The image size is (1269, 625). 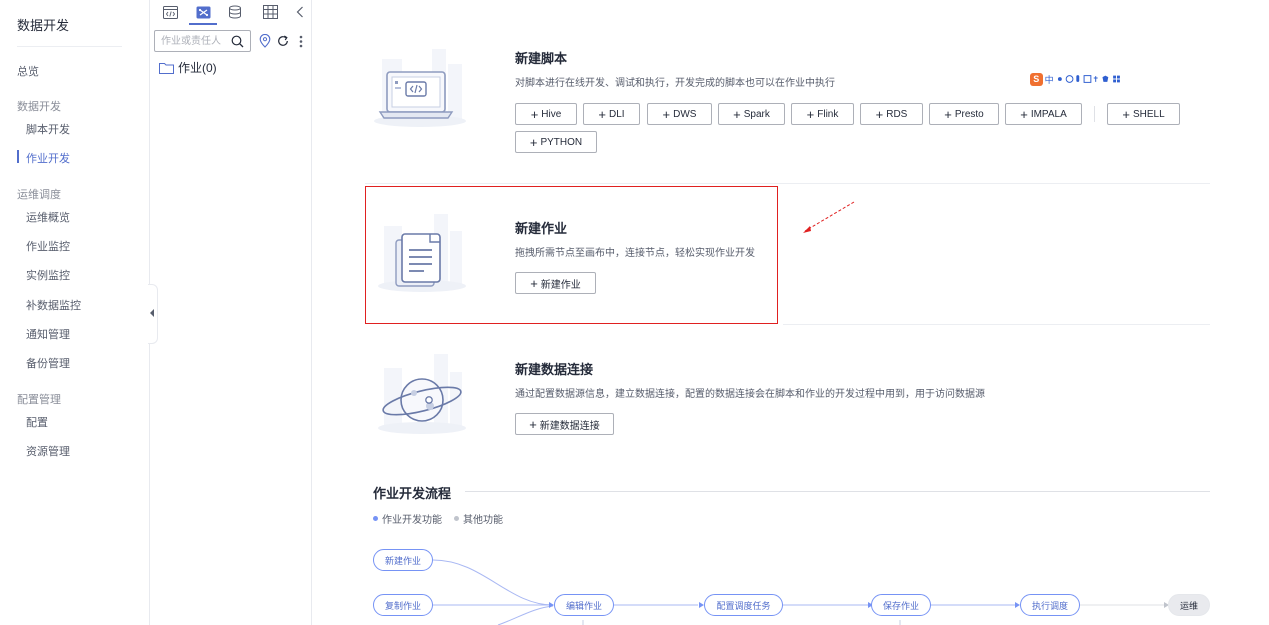 What do you see at coordinates (569, 426) in the screenshot?
I see `button-label: 新建数据连接` at bounding box center [569, 426].